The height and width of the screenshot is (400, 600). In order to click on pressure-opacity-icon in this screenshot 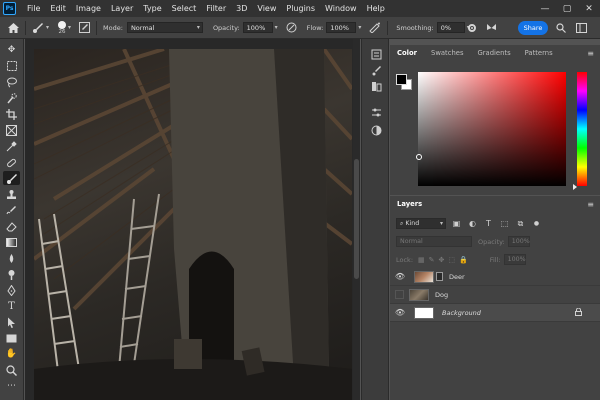, I will do `click(291, 27)`.